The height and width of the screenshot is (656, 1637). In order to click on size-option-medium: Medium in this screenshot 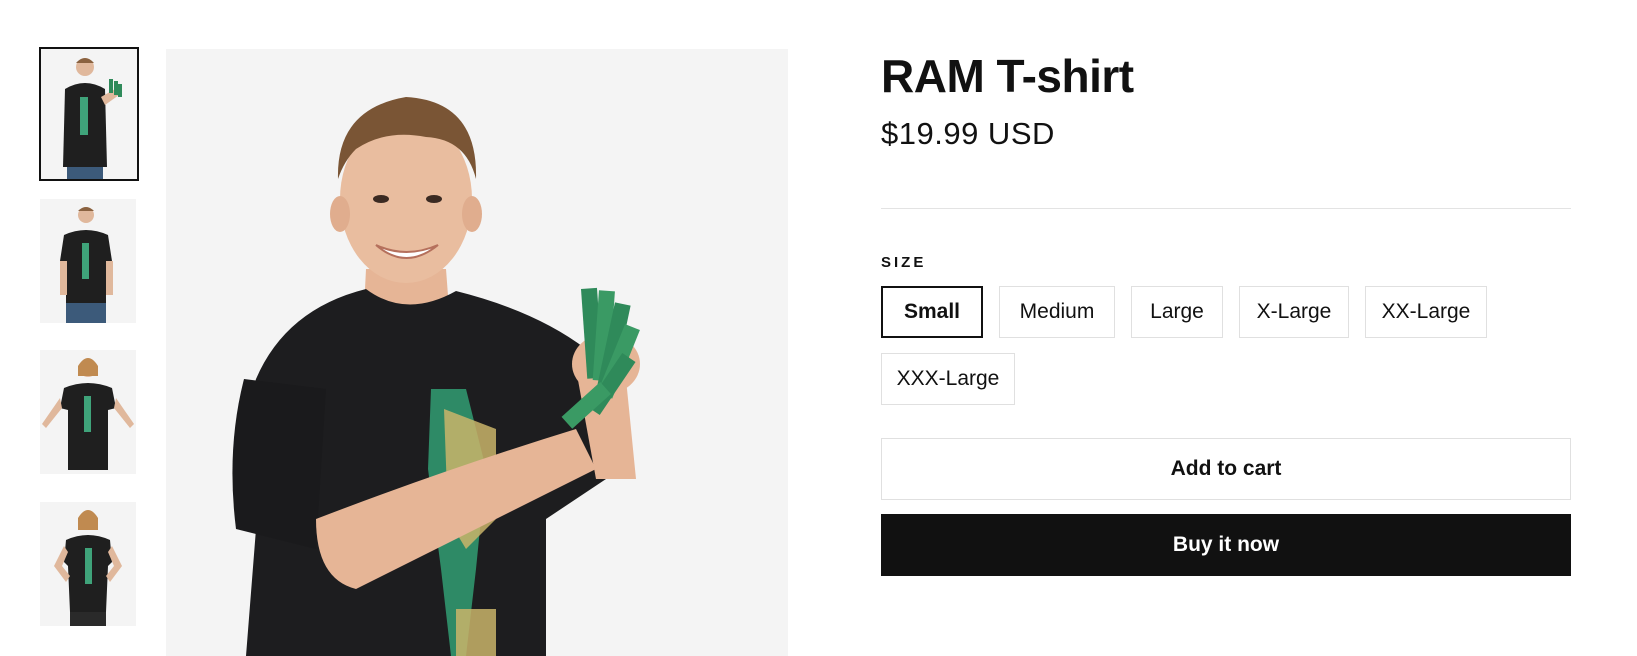, I will do `click(1057, 312)`.